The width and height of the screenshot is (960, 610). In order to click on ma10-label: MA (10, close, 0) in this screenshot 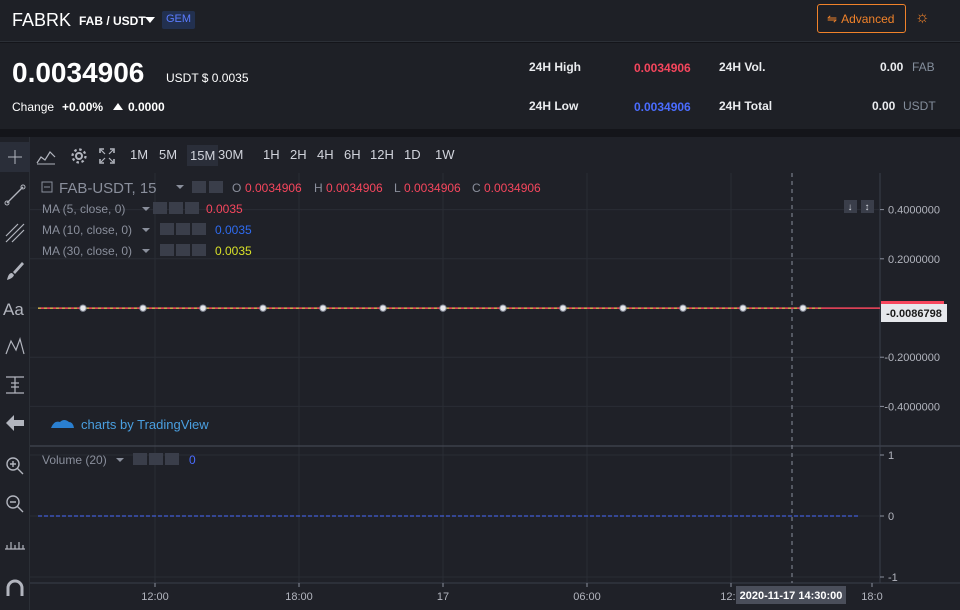, I will do `click(87, 230)`.